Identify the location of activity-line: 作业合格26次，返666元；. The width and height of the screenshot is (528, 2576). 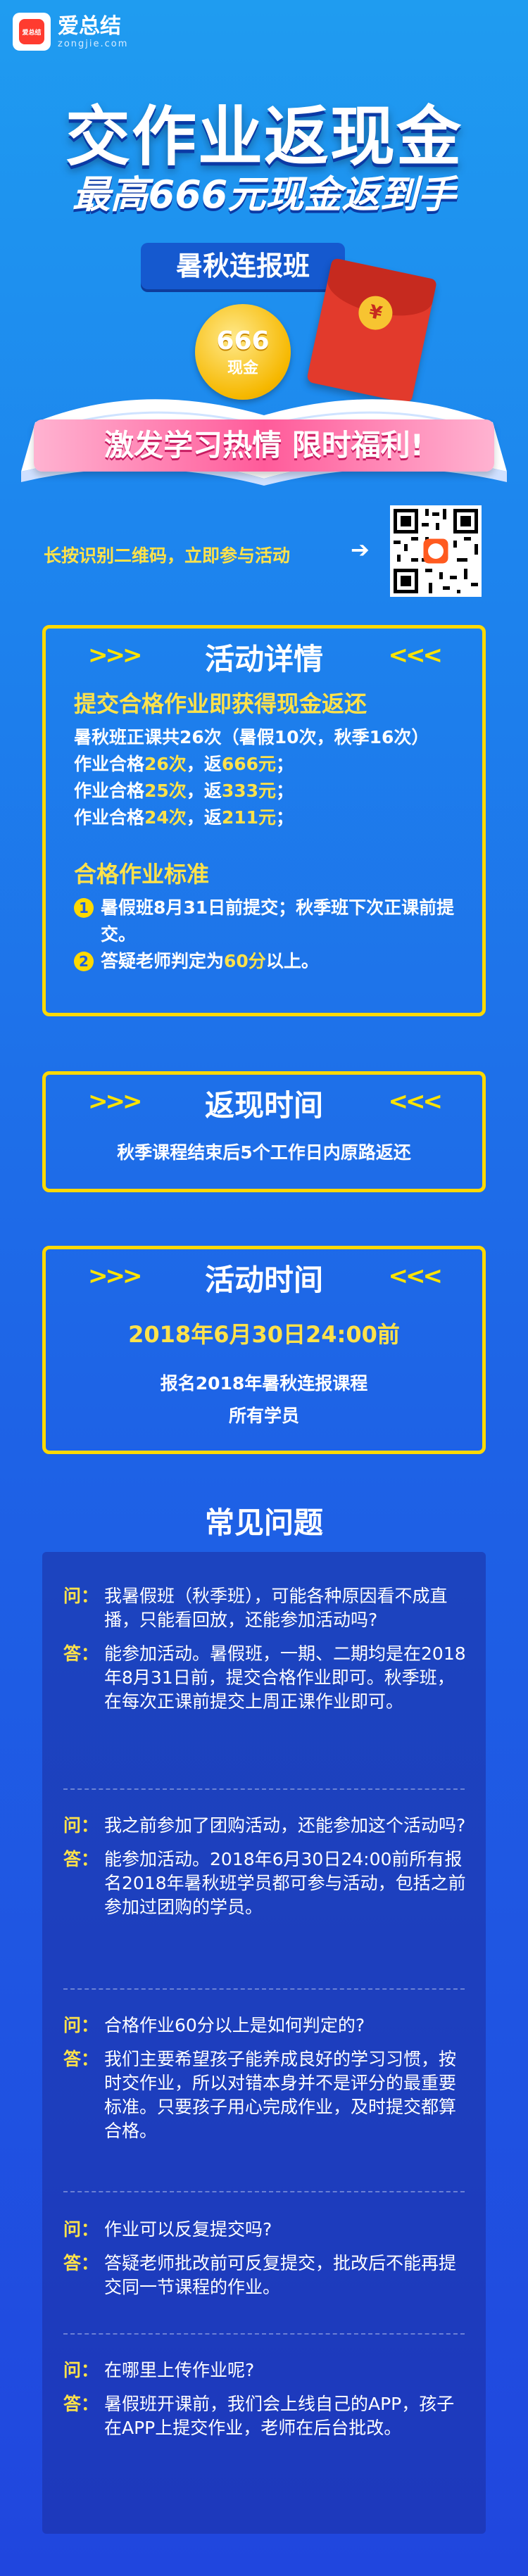
(184, 764).